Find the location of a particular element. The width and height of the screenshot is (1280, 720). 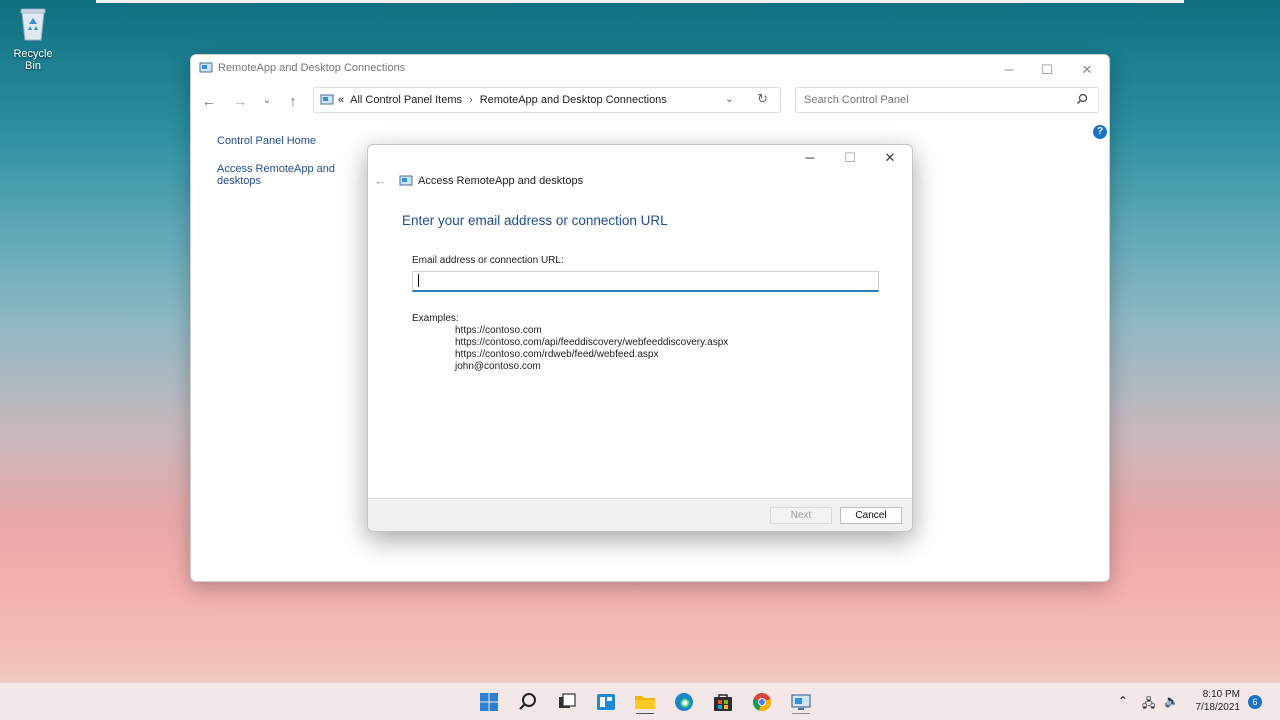

text-caret is located at coordinates (418, 280).